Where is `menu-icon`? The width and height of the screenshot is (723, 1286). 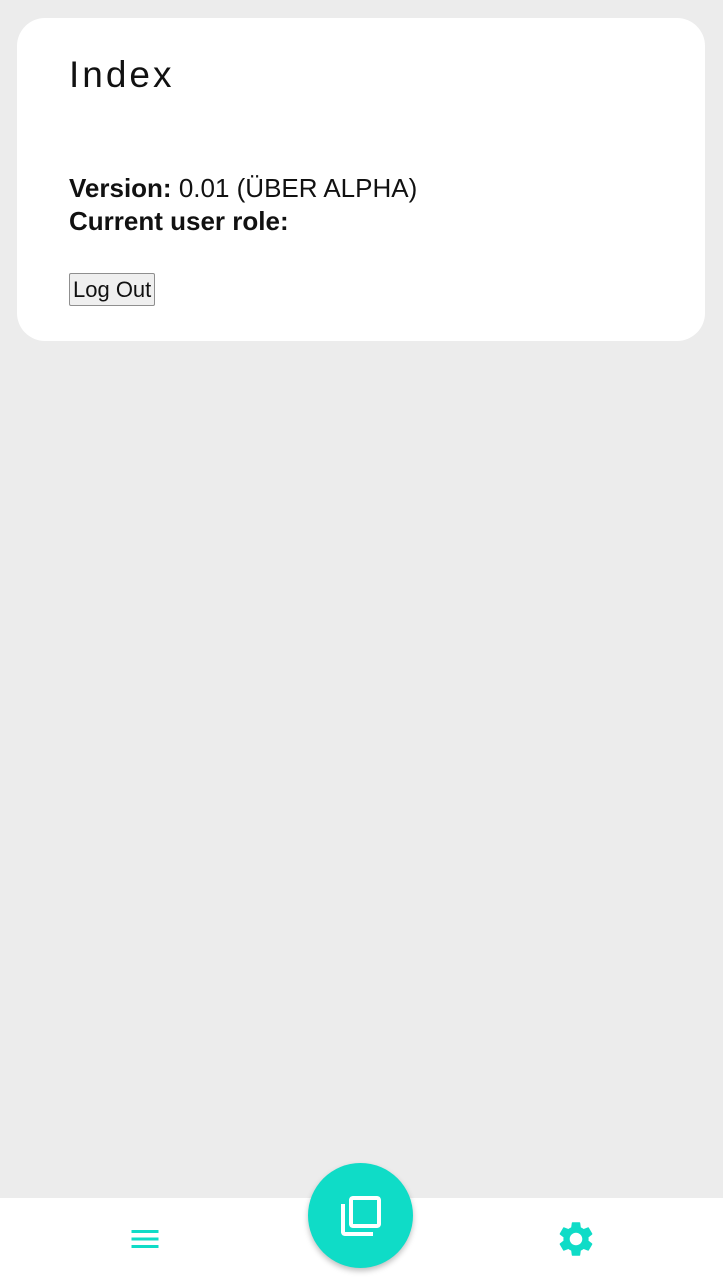
menu-icon is located at coordinates (145, 1239).